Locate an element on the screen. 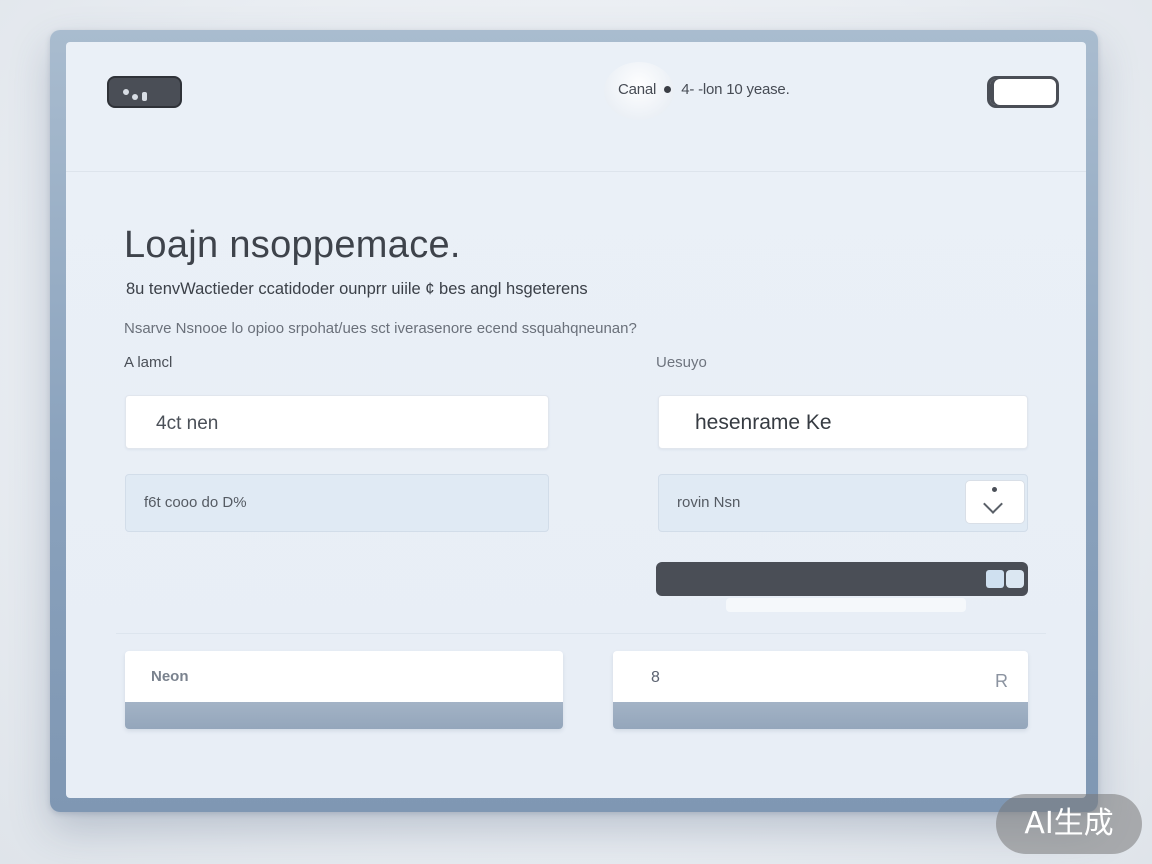 The image size is (1152, 864). select-field: rovin Nsn is located at coordinates (843, 503).